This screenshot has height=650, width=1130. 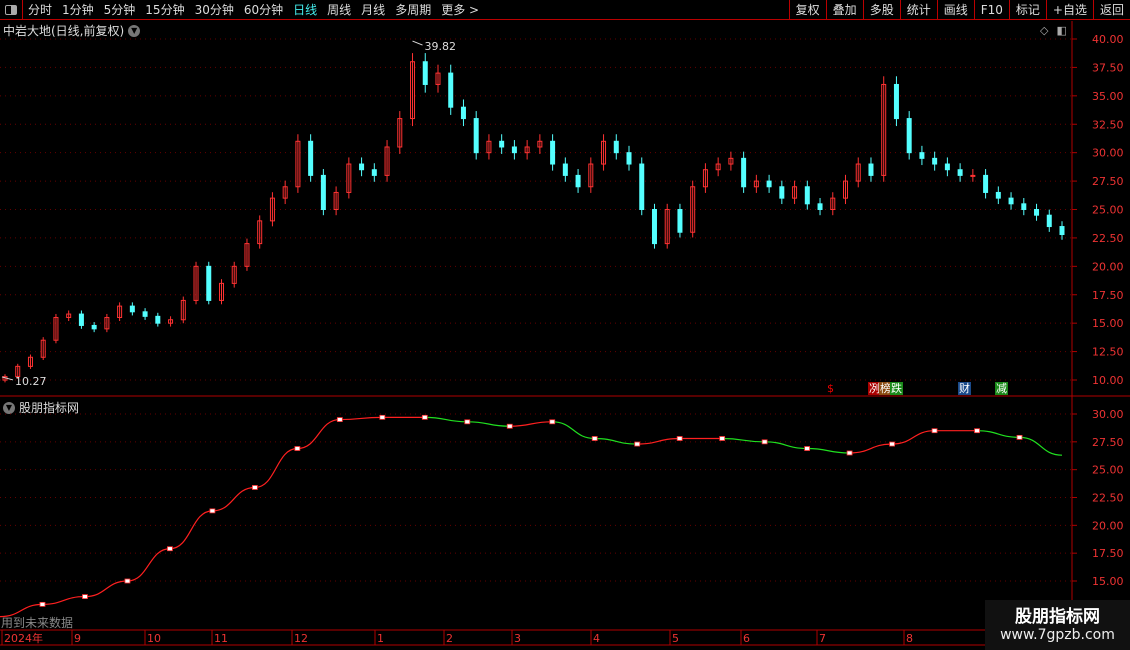 I want to click on y-tick-label: 10.00, so click(x=1108, y=380).